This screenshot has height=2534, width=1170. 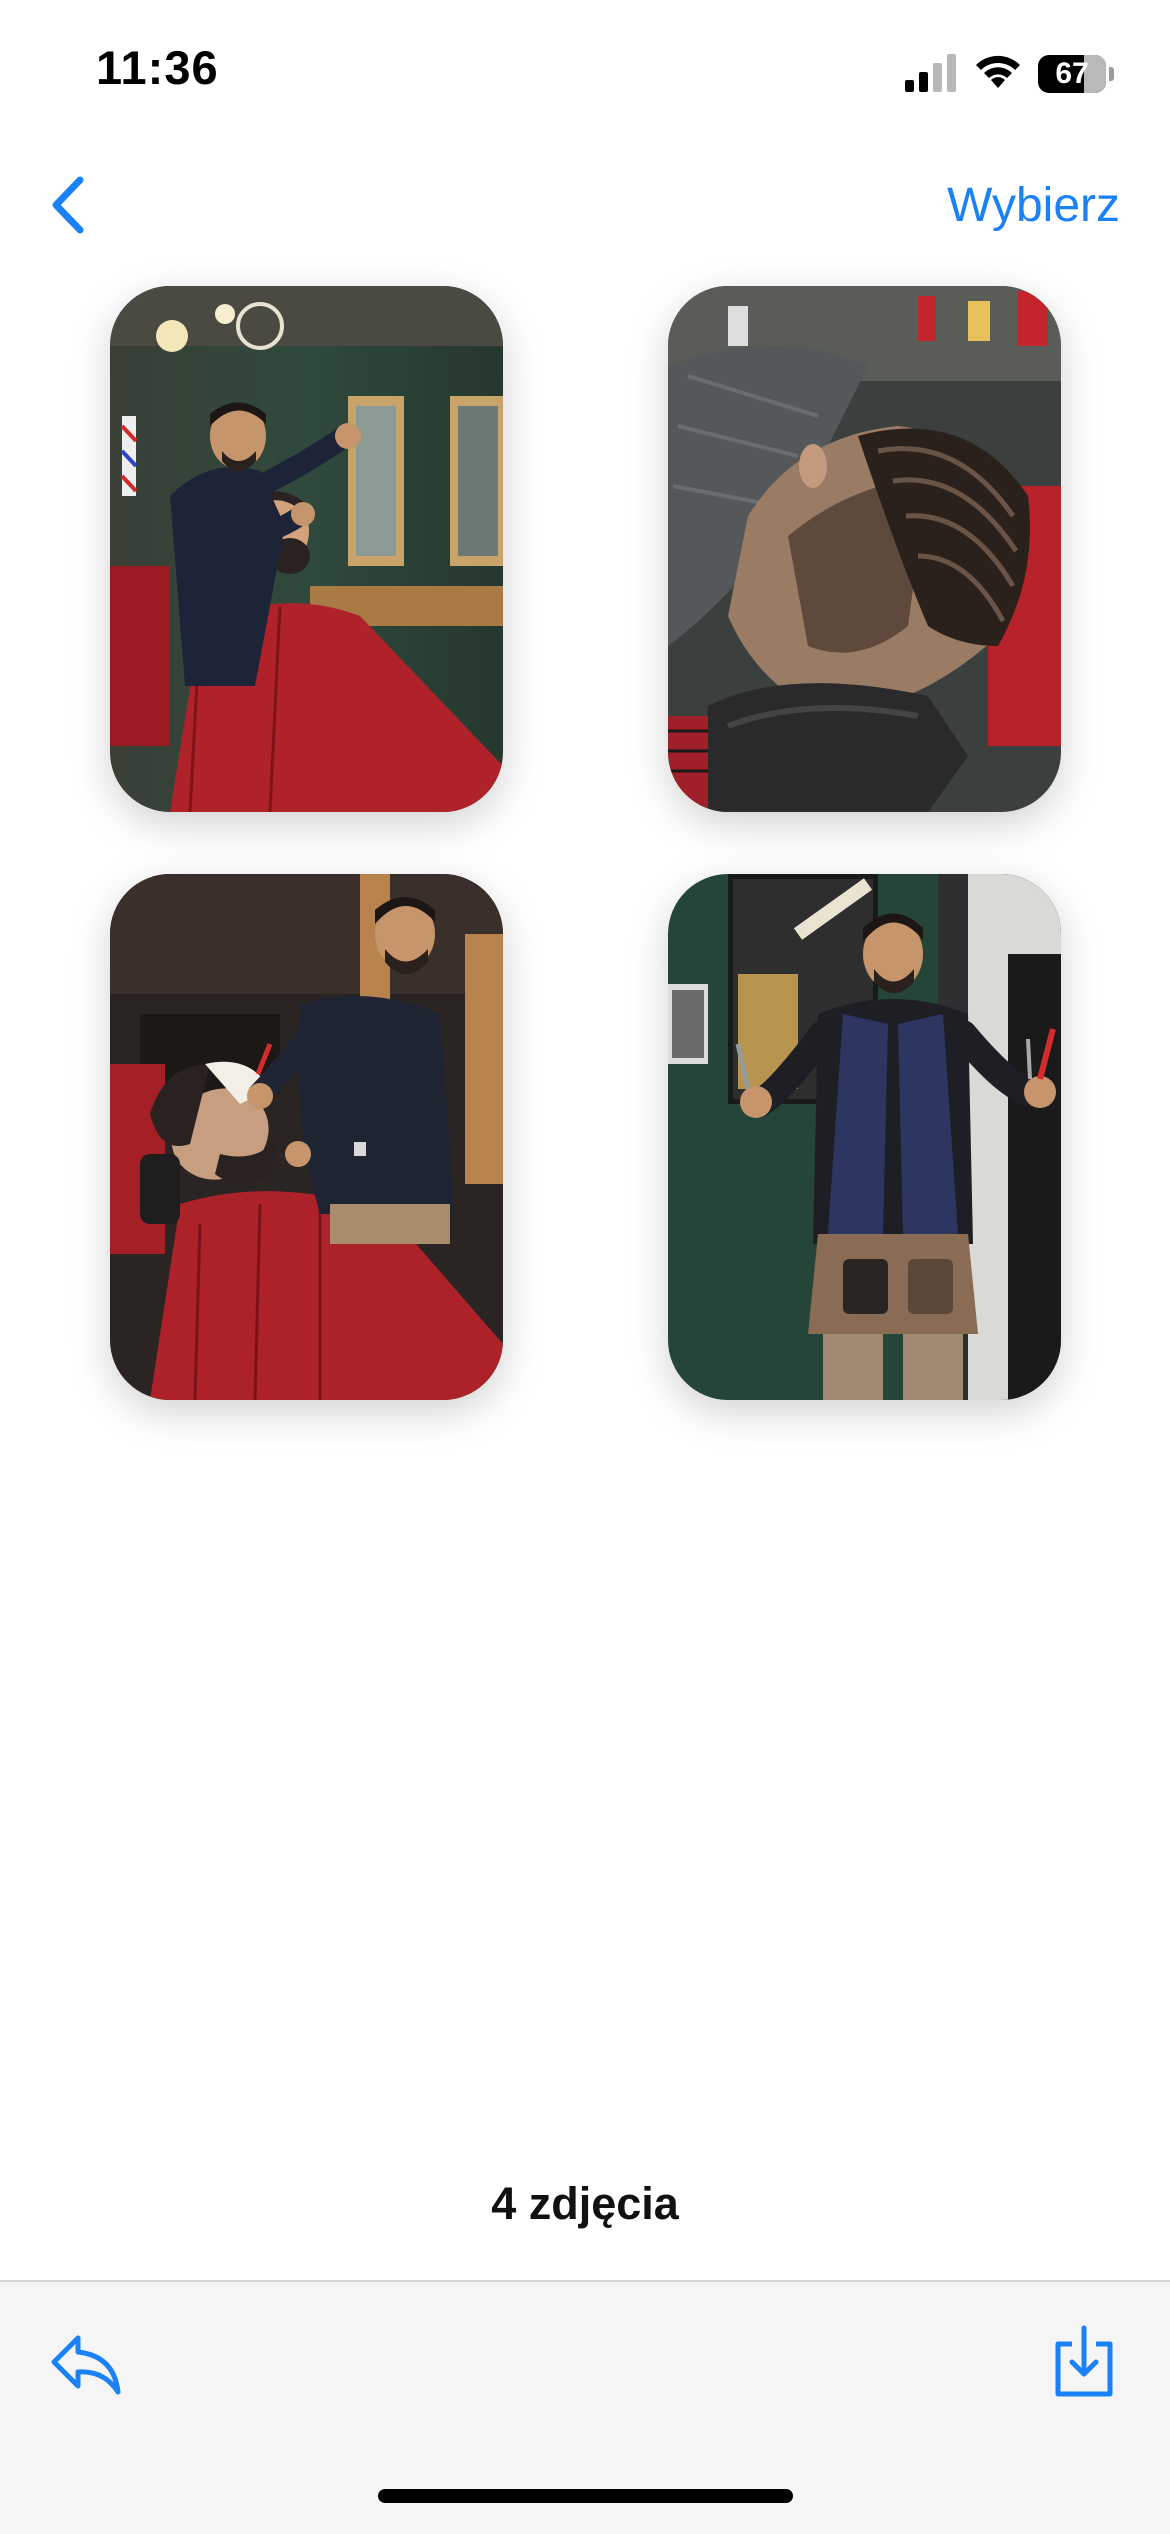 What do you see at coordinates (864, 1137) in the screenshot?
I see `photo-barber-posing-scissors` at bounding box center [864, 1137].